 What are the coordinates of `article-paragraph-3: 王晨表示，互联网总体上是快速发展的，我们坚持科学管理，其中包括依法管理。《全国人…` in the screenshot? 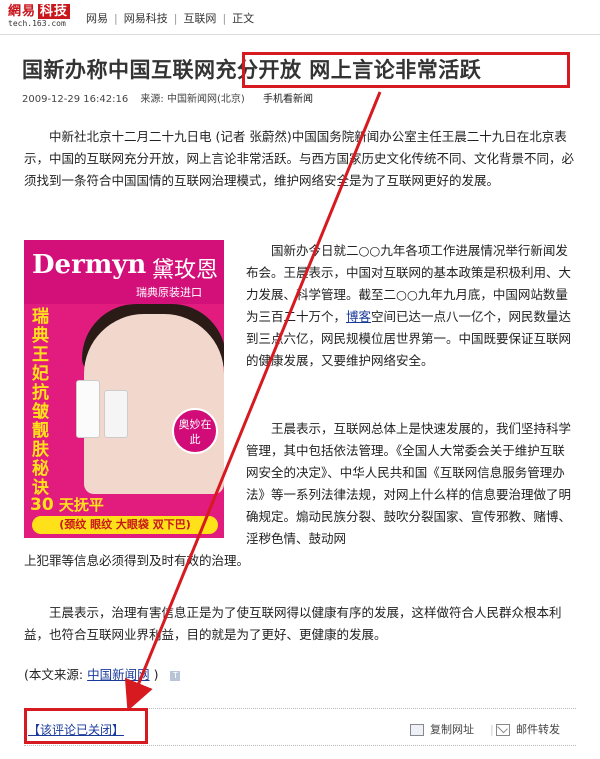 It's located at (409, 483).